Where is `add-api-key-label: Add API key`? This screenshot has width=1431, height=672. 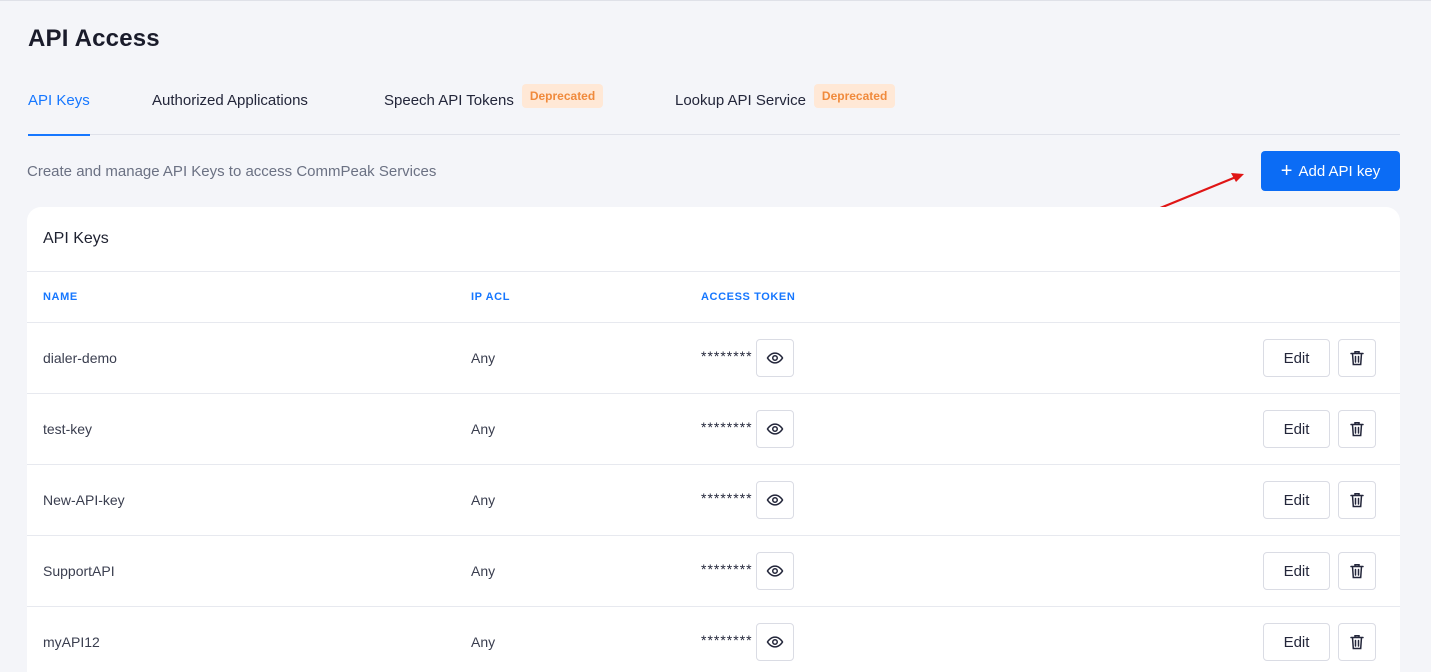 add-api-key-label: Add API key is located at coordinates (1339, 171).